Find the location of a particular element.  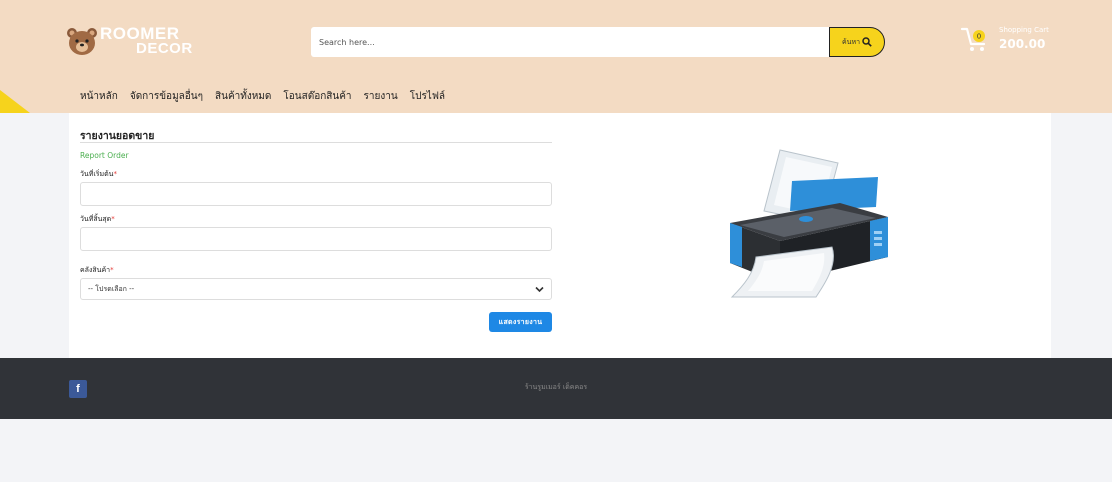

site-footer: f ร้านรูมเมอร์ เด็คคอร is located at coordinates (556, 388).